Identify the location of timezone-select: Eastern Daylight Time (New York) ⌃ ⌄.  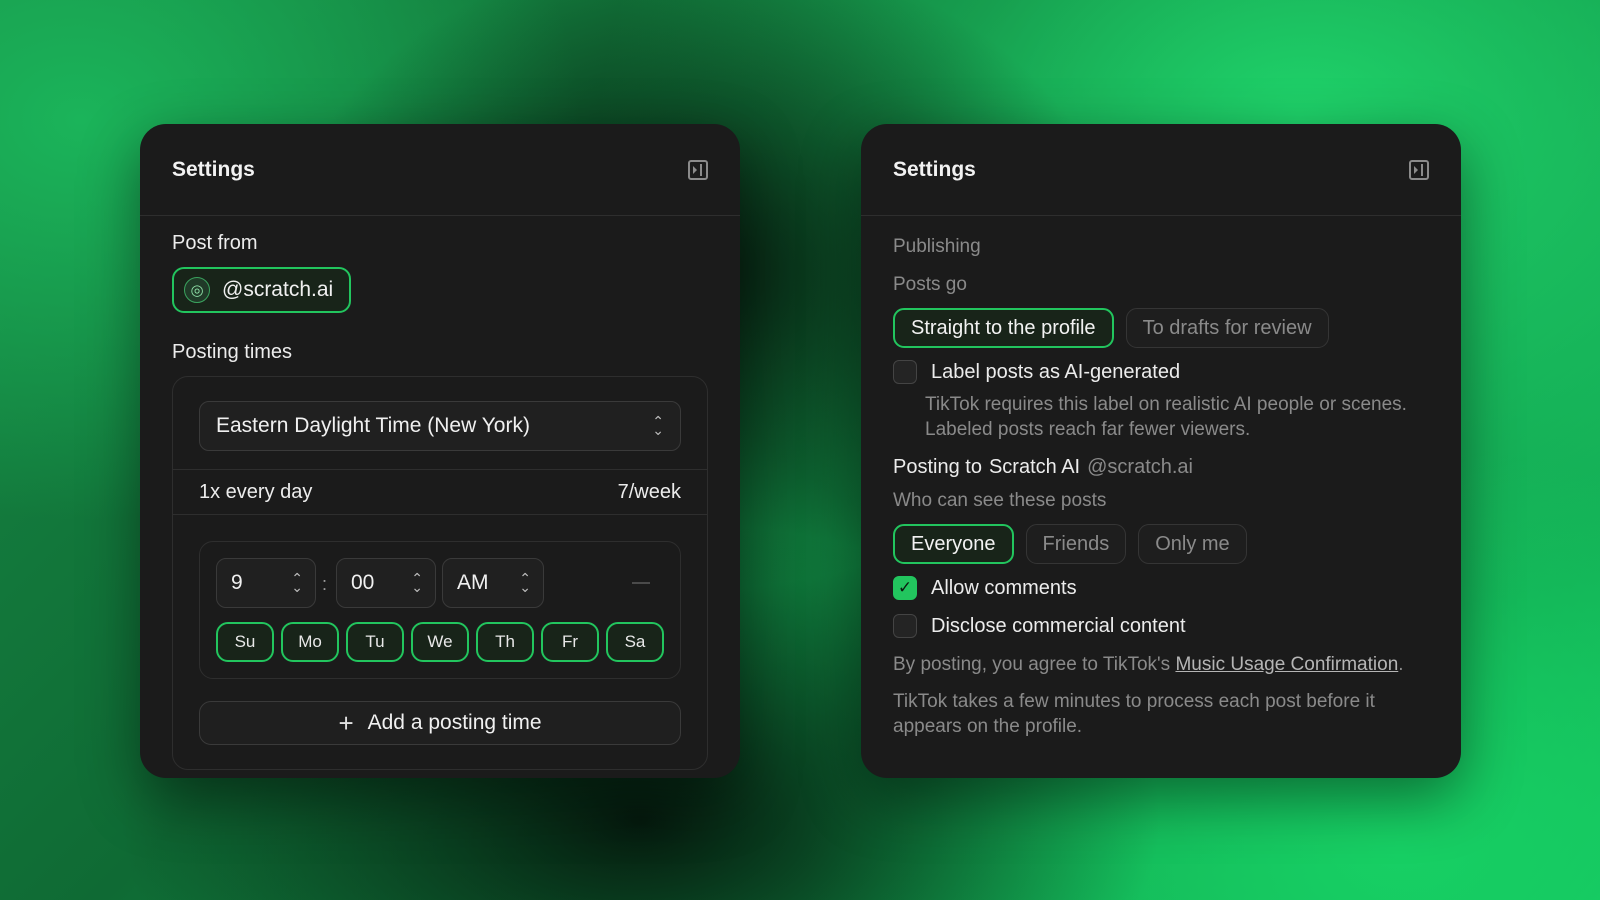
(440, 426).